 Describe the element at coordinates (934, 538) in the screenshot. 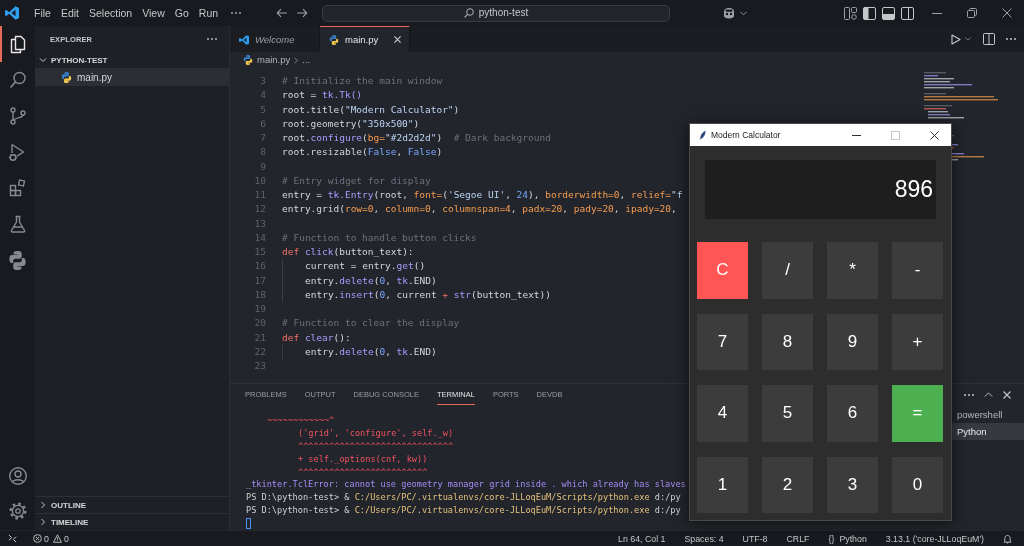

I see `status-item: 3.13.1 ('core-JLLoqEuM')` at that location.